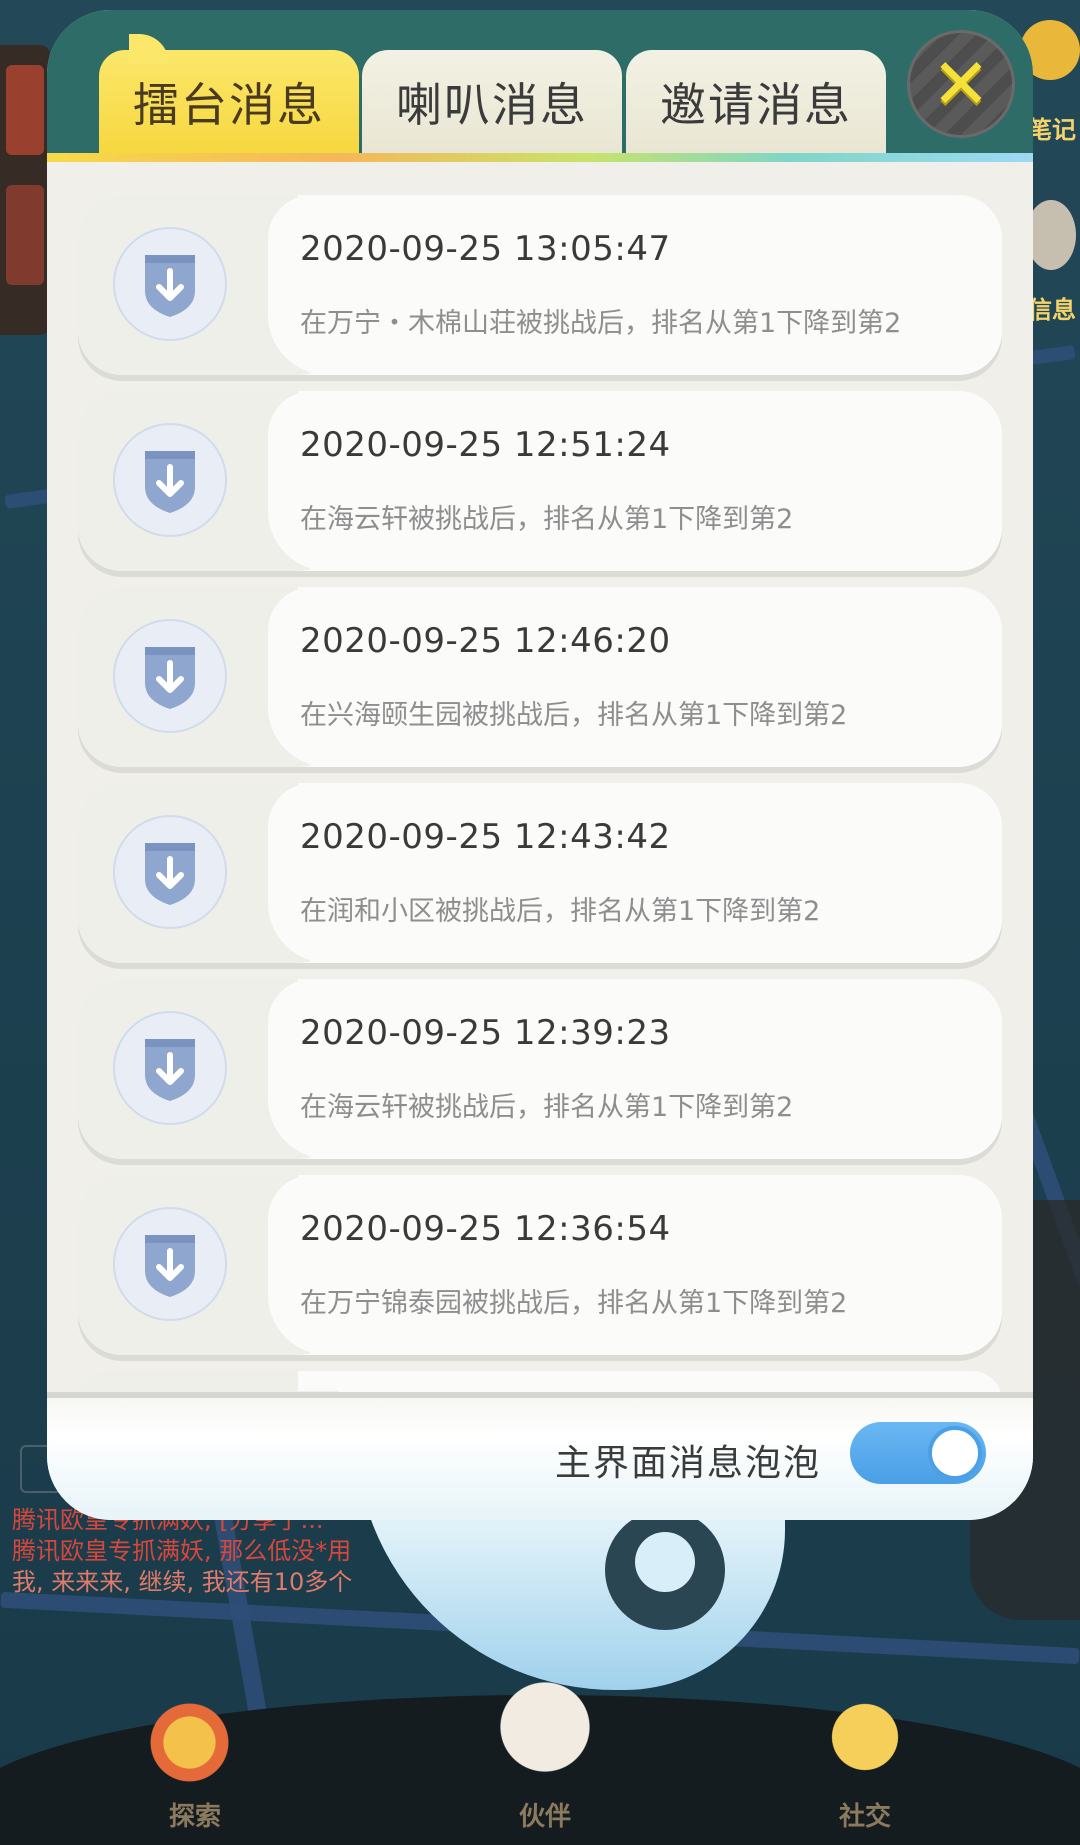 The height and width of the screenshot is (1845, 1080). I want to click on header-rainbow-divider, so click(540, 157).